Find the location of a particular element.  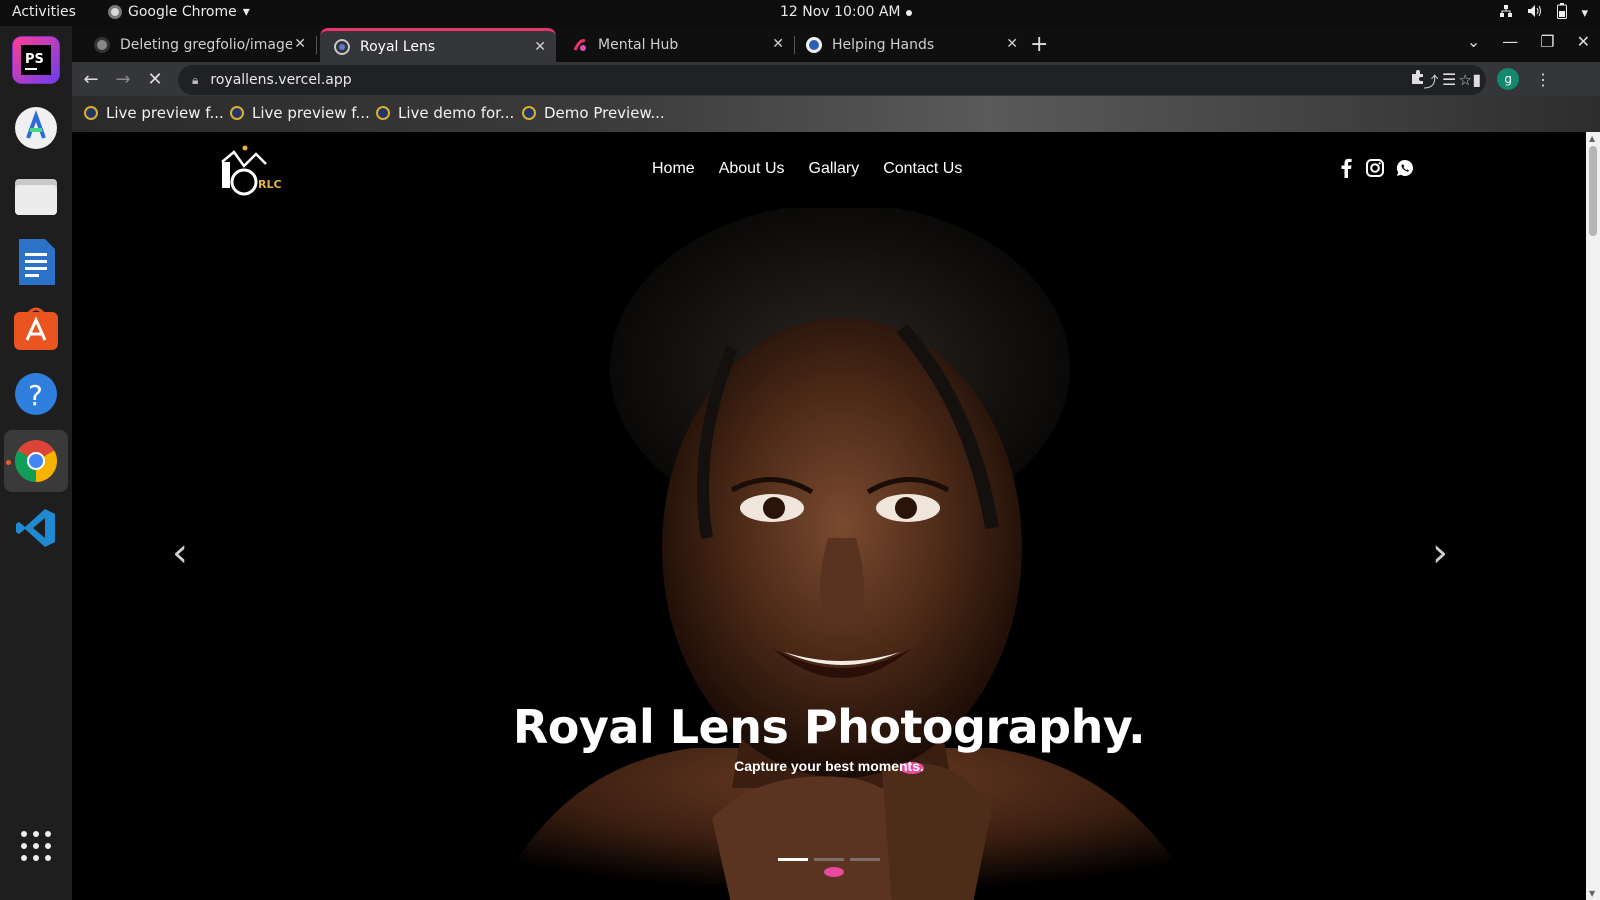

url-text: royallens.vercel.app is located at coordinates (280, 80).